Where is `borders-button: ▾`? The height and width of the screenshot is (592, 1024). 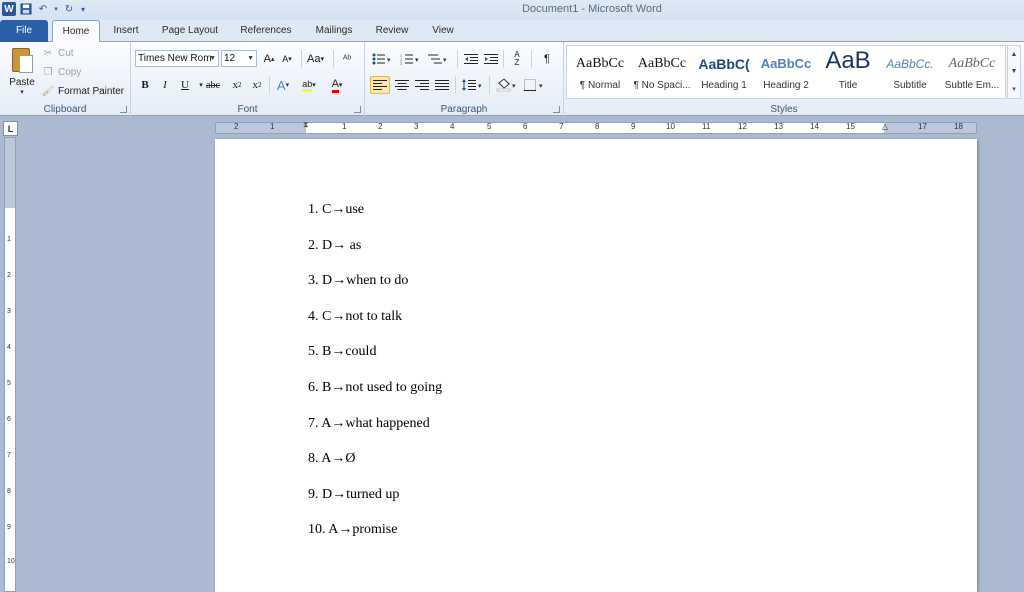
borders-button: ▾ is located at coordinates (535, 85).